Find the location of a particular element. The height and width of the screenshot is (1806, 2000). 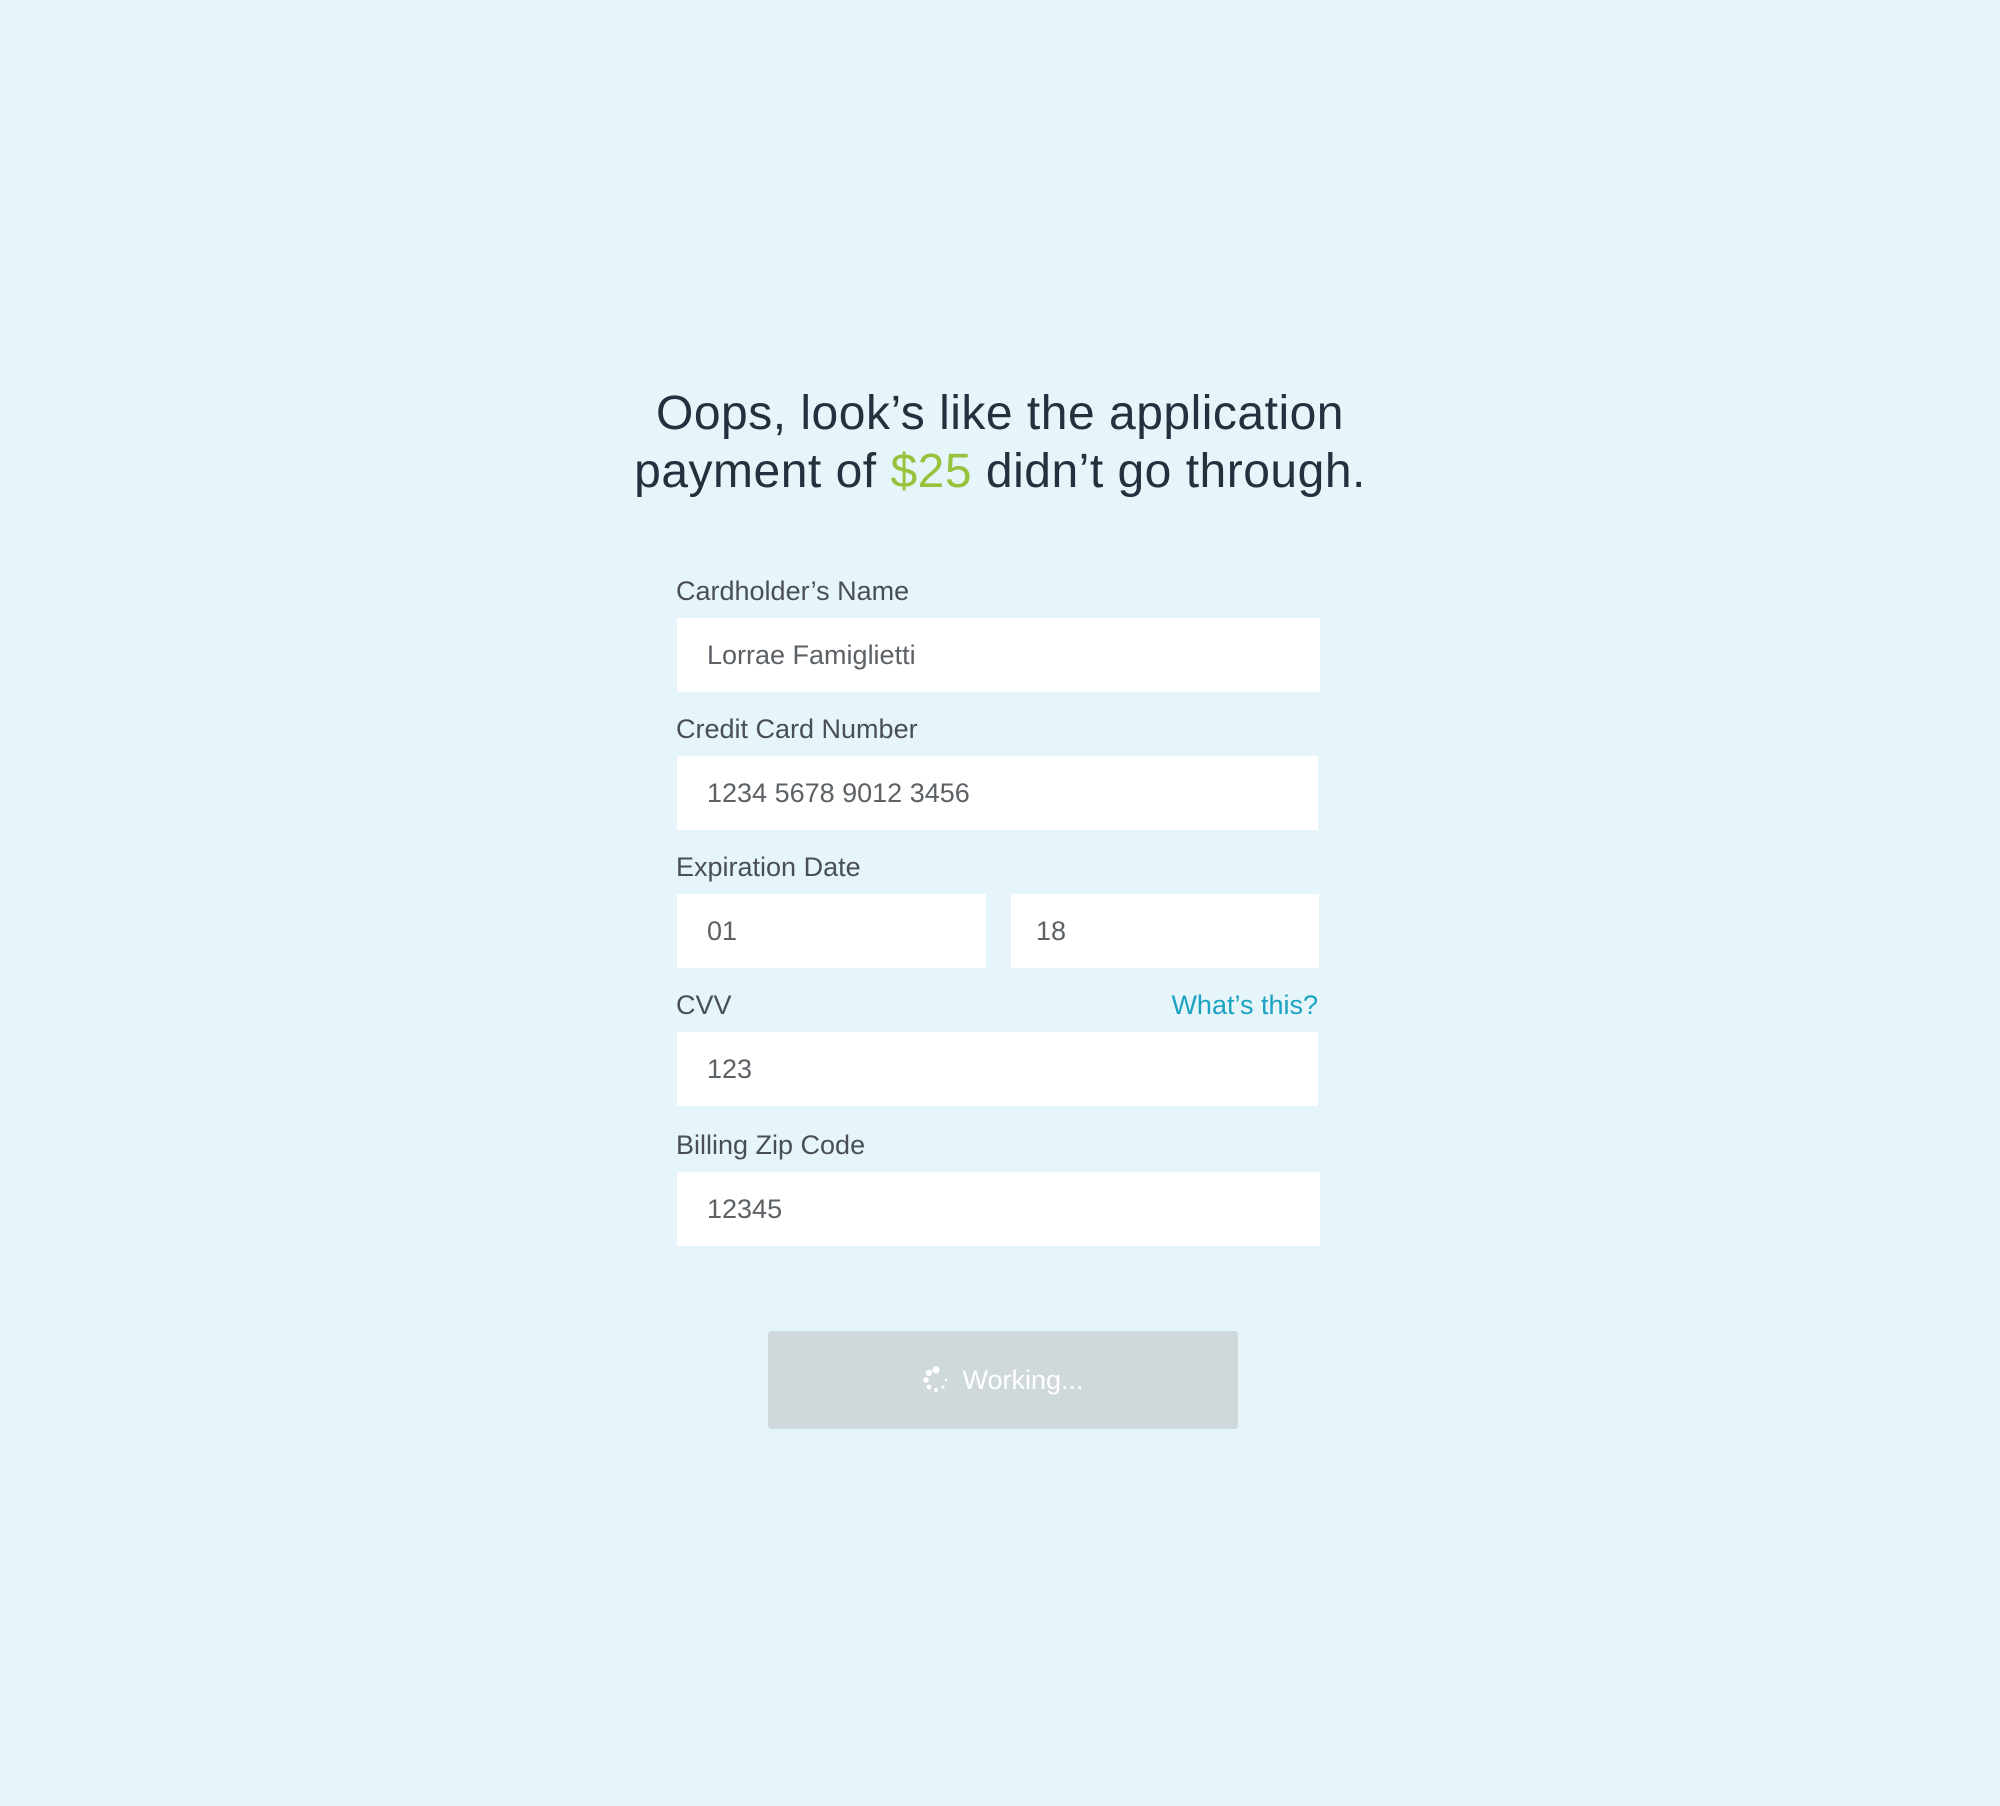

card-number-input: 1234 5678 9012 3456 is located at coordinates (997, 793).